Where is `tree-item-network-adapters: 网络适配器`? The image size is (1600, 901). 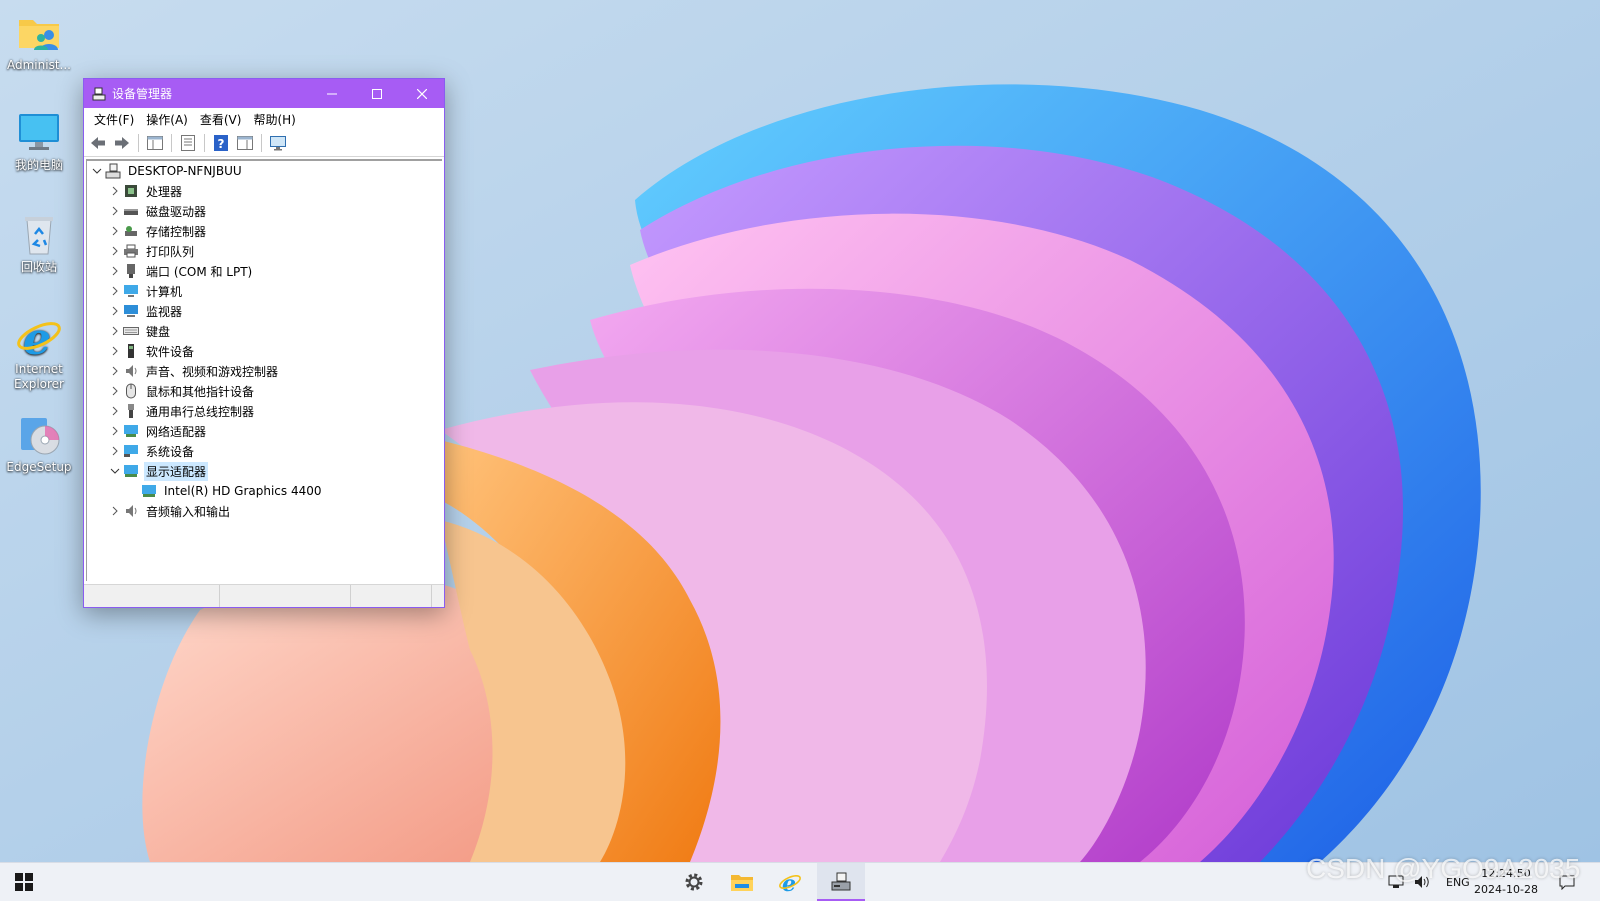
tree-item-network-adapters: 网络适配器 is located at coordinates (264, 431).